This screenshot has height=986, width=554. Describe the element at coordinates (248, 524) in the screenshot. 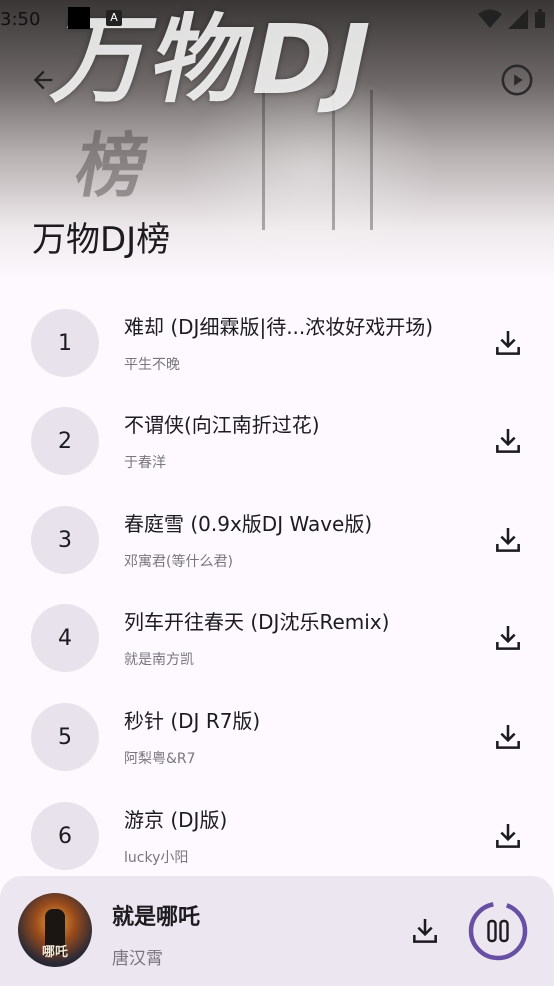

I see `song-title: 春庭雪 (0.9x版DJ Wave版)` at that location.